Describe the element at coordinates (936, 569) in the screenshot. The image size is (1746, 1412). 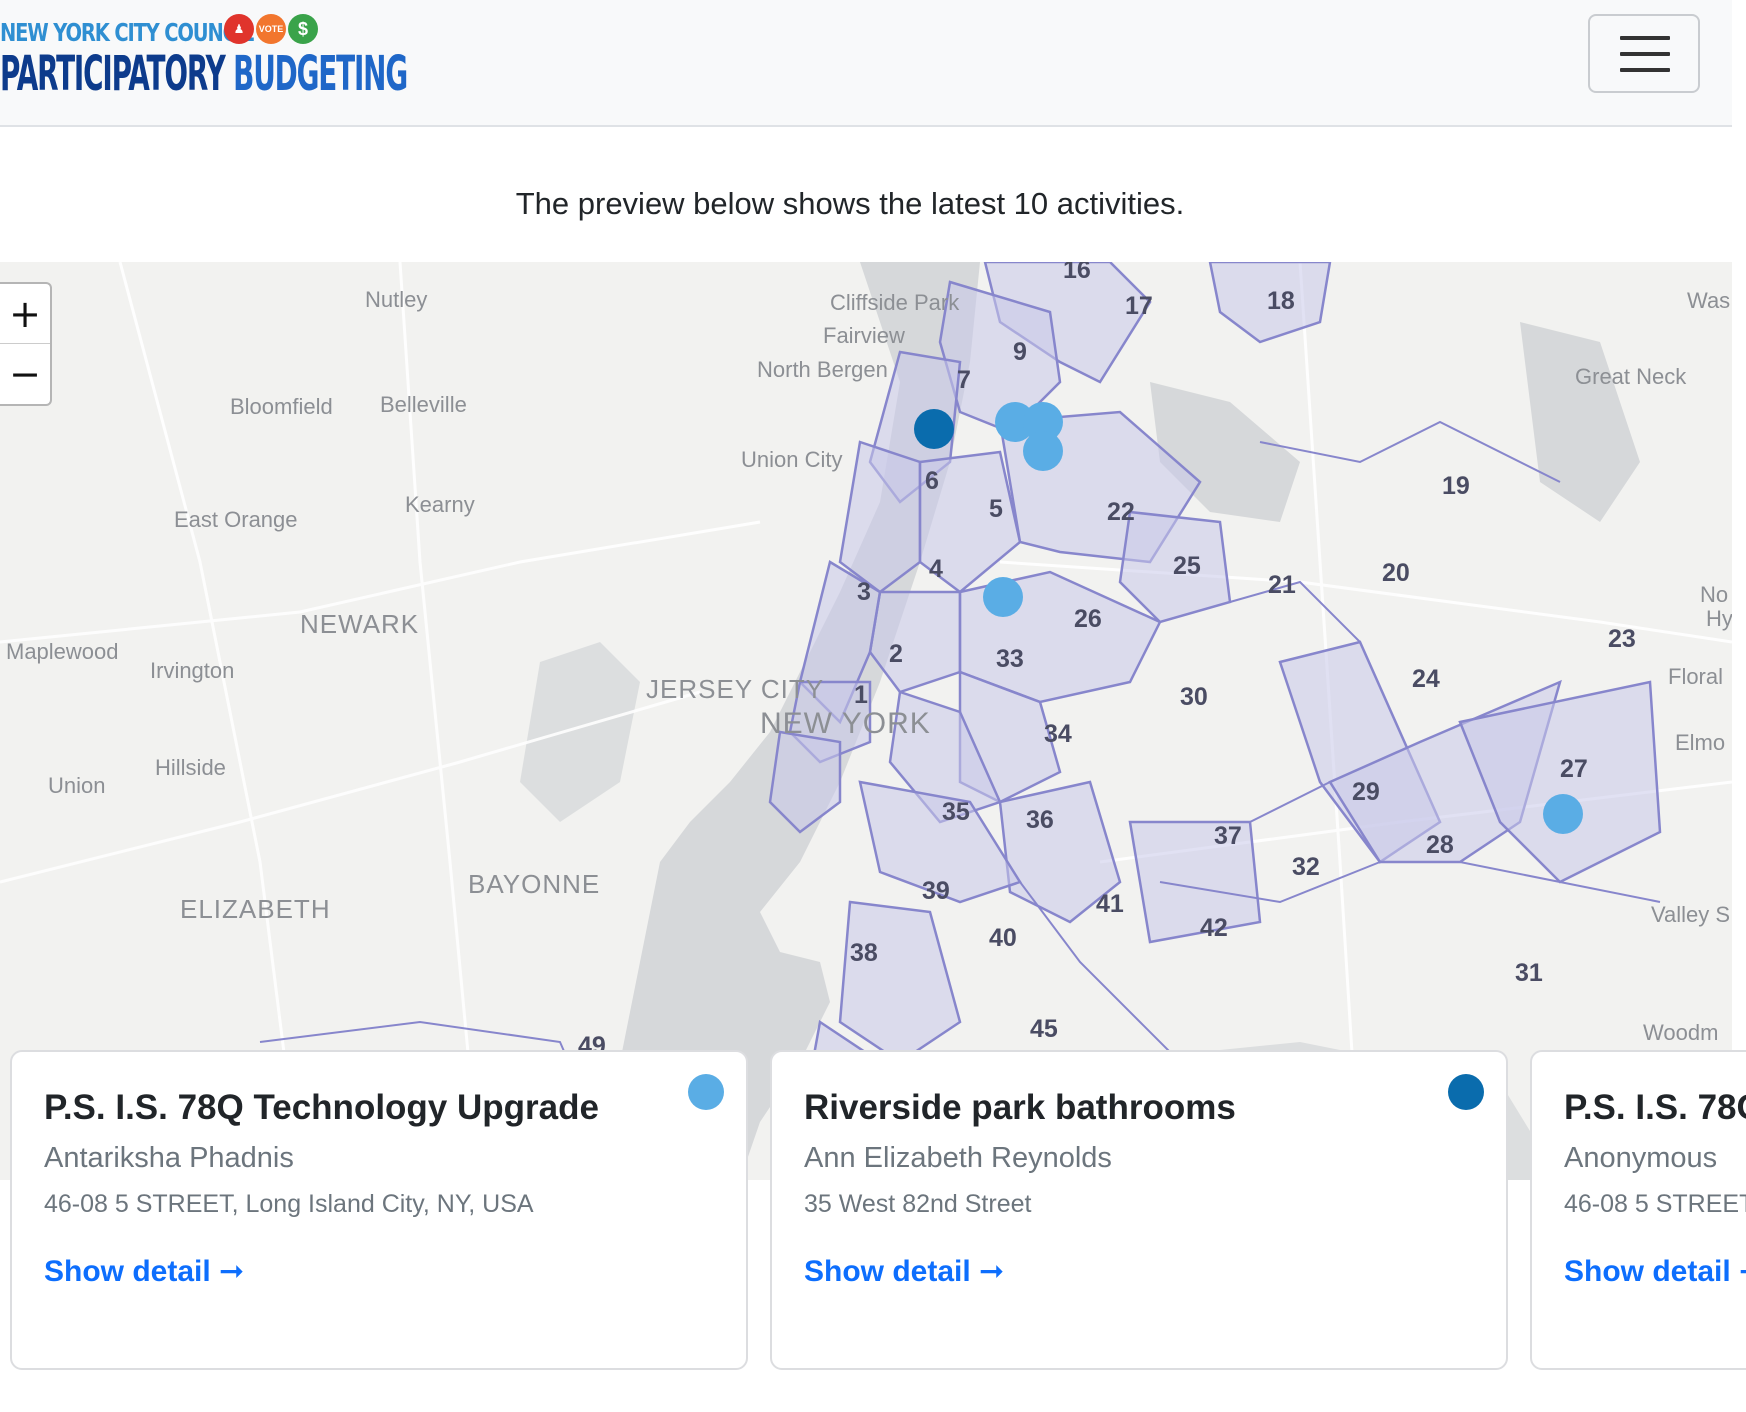
I see `district-label: 4` at that location.